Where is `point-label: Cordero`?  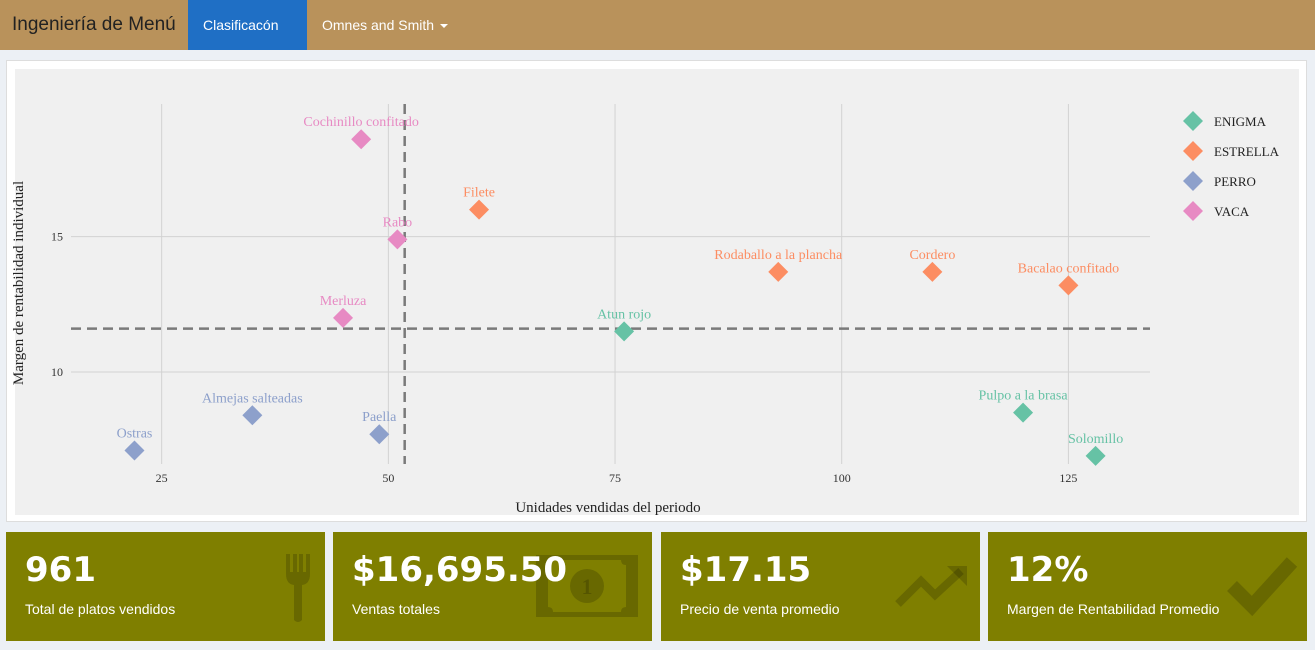
point-label: Cordero is located at coordinates (932, 255).